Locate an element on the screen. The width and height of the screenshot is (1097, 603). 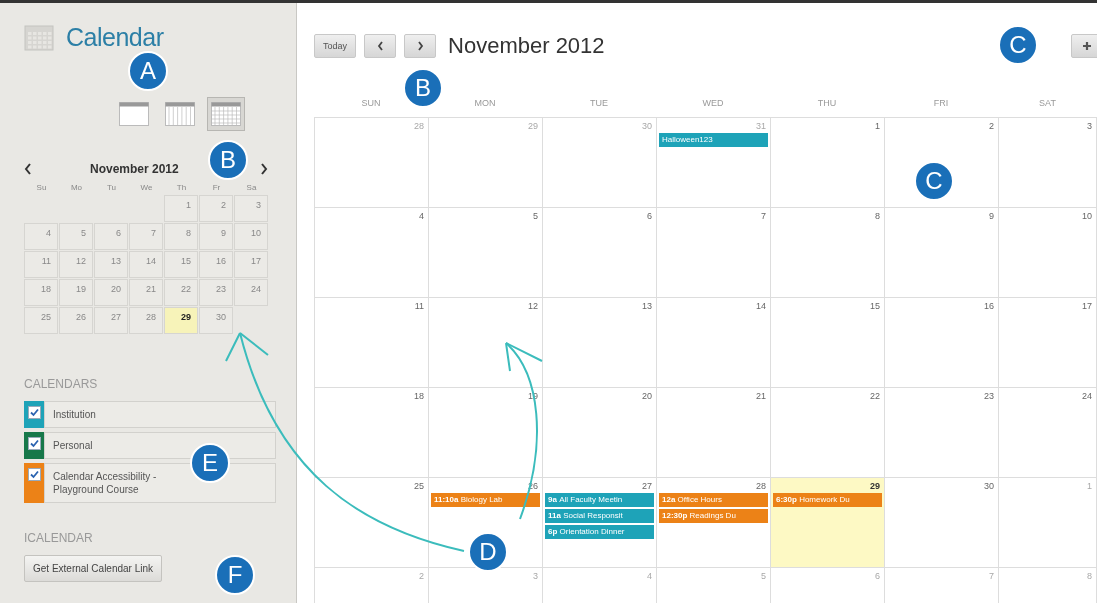
day-cell: 24 is located at coordinates (1048, 433).